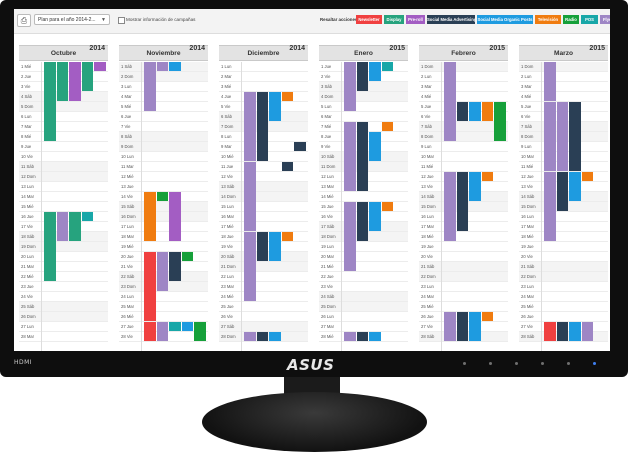 Image resolution: width=628 pixels, height=463 pixels. Describe the element at coordinates (527, 66) in the screenshot. I see `day-label: 1 Dom` at that location.